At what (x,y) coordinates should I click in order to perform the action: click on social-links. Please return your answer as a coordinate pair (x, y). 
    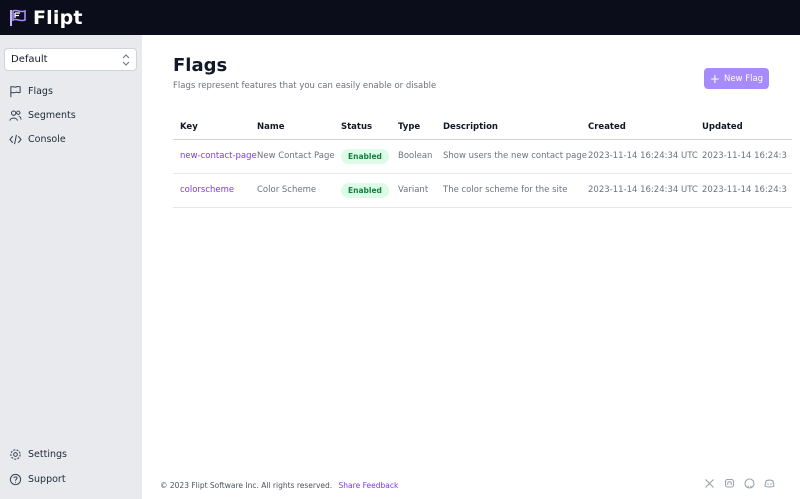
    Looking at the image, I should click on (739, 483).